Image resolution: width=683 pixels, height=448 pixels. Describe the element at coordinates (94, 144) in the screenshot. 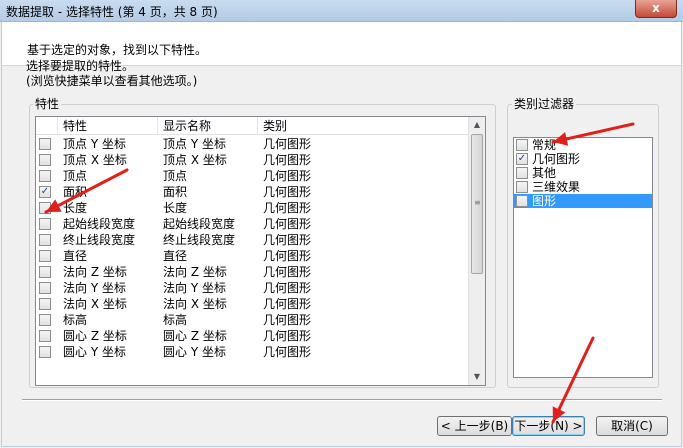

I see `property-name-cell: 顶点 Y 坐标` at that location.